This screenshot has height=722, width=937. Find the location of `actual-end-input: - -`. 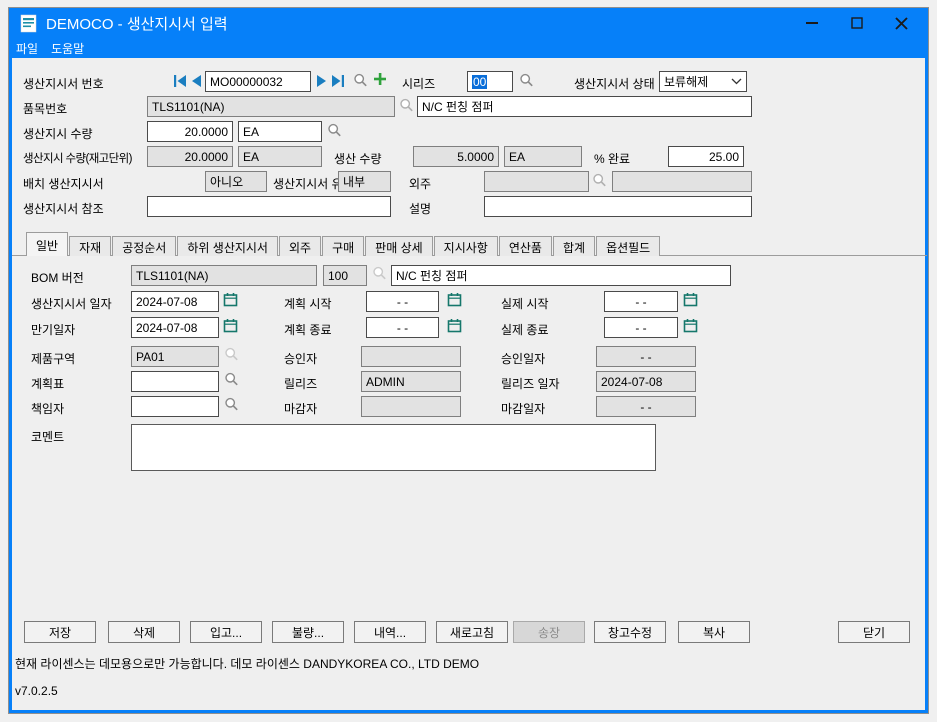

actual-end-input: - - is located at coordinates (641, 327).